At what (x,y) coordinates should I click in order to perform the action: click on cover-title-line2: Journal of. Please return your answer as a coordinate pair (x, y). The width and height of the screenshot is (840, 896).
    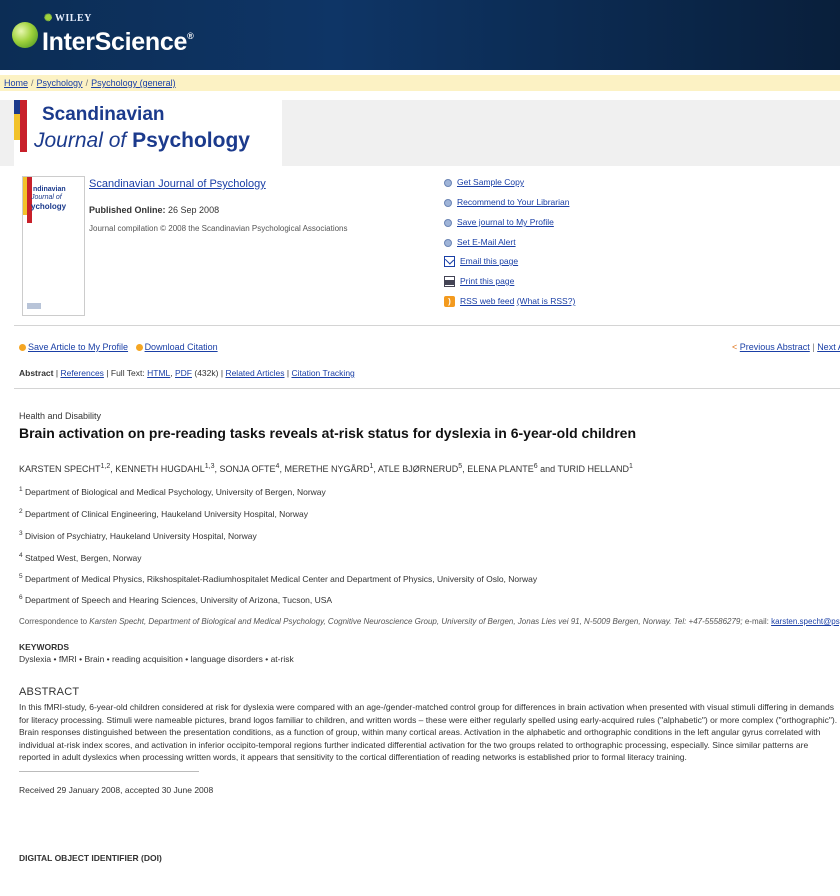
    Looking at the image, I should click on (46, 197).